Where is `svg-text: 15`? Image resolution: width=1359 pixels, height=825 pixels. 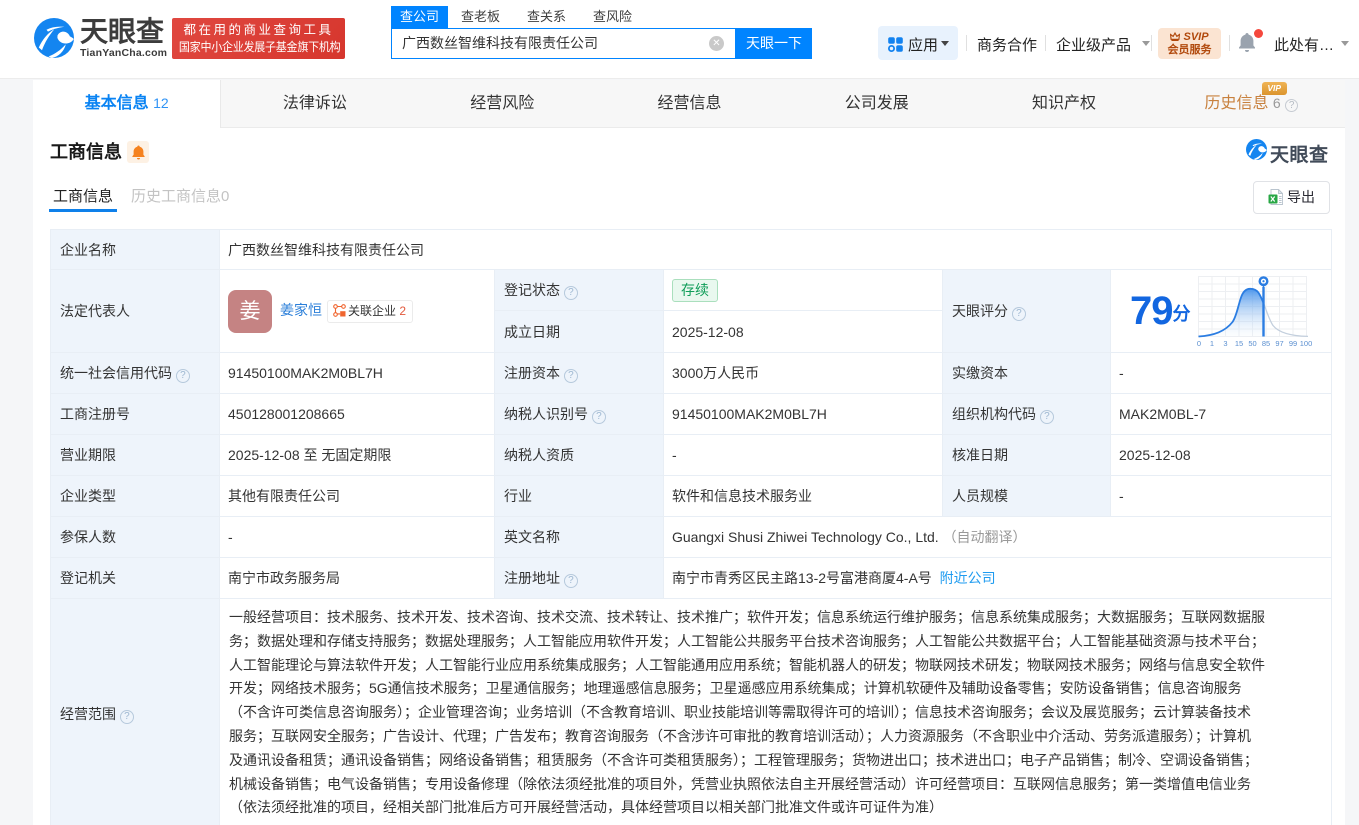 svg-text: 15 is located at coordinates (1238, 343).